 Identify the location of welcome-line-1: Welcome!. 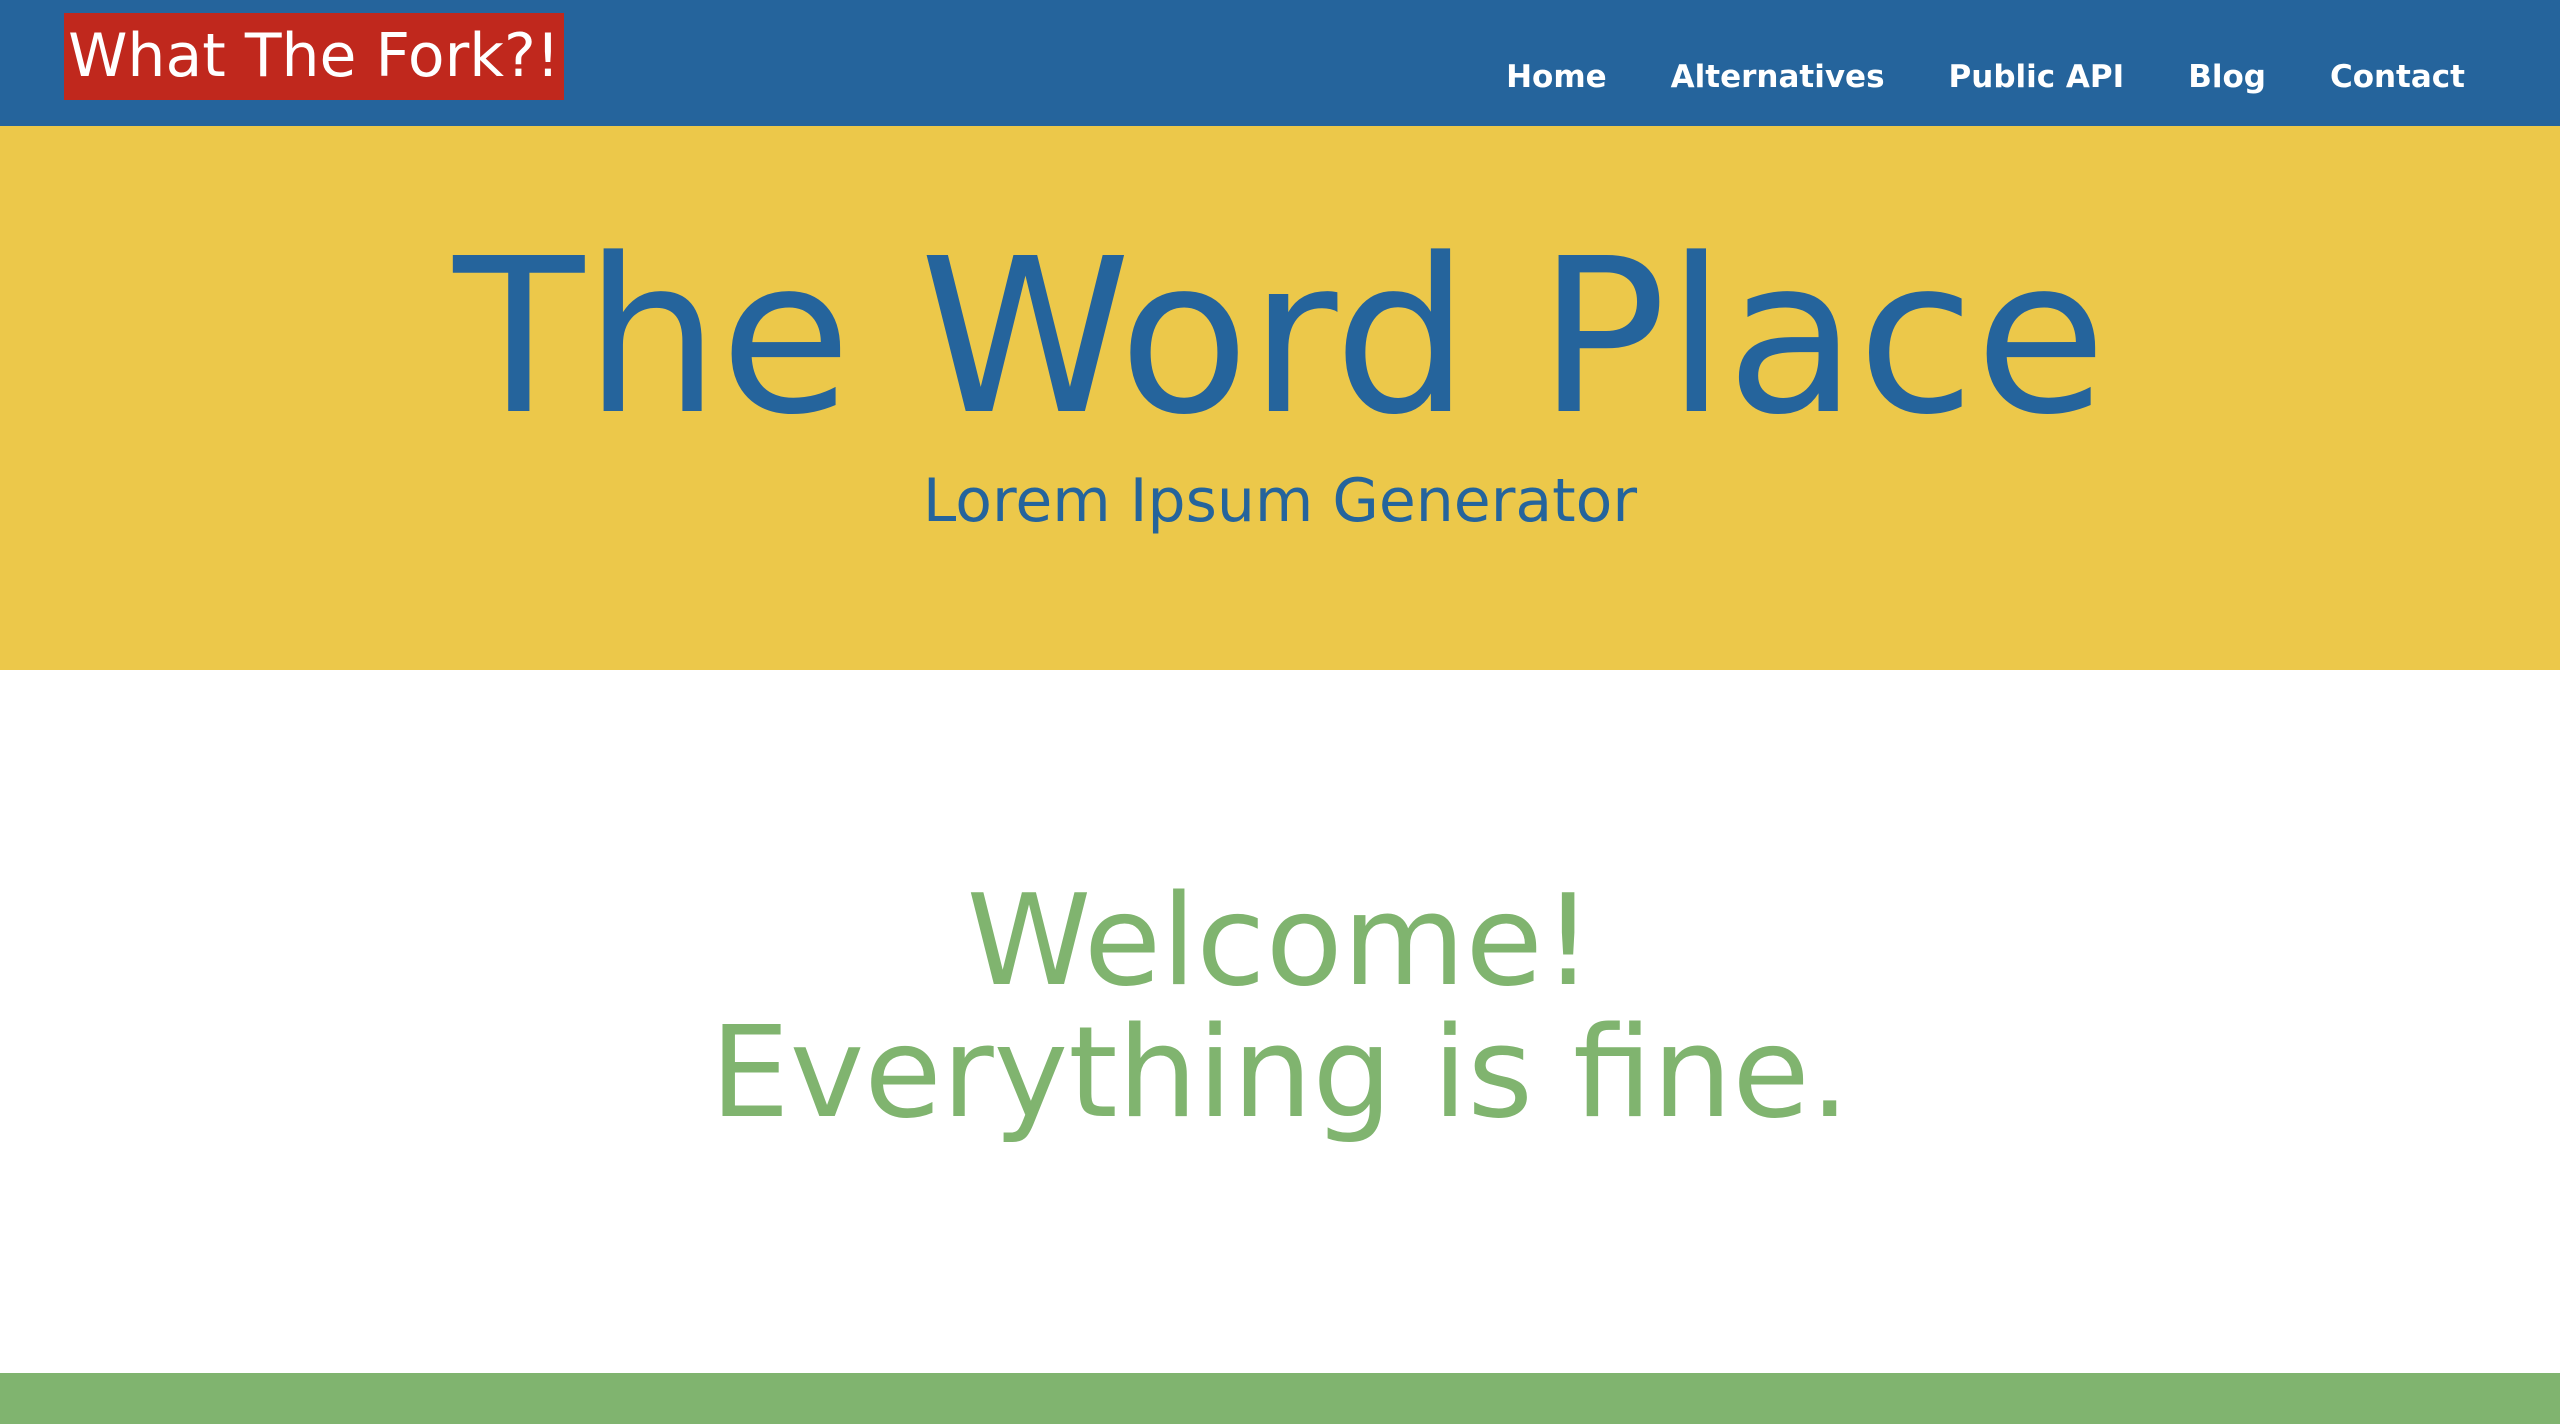
(1280, 940).